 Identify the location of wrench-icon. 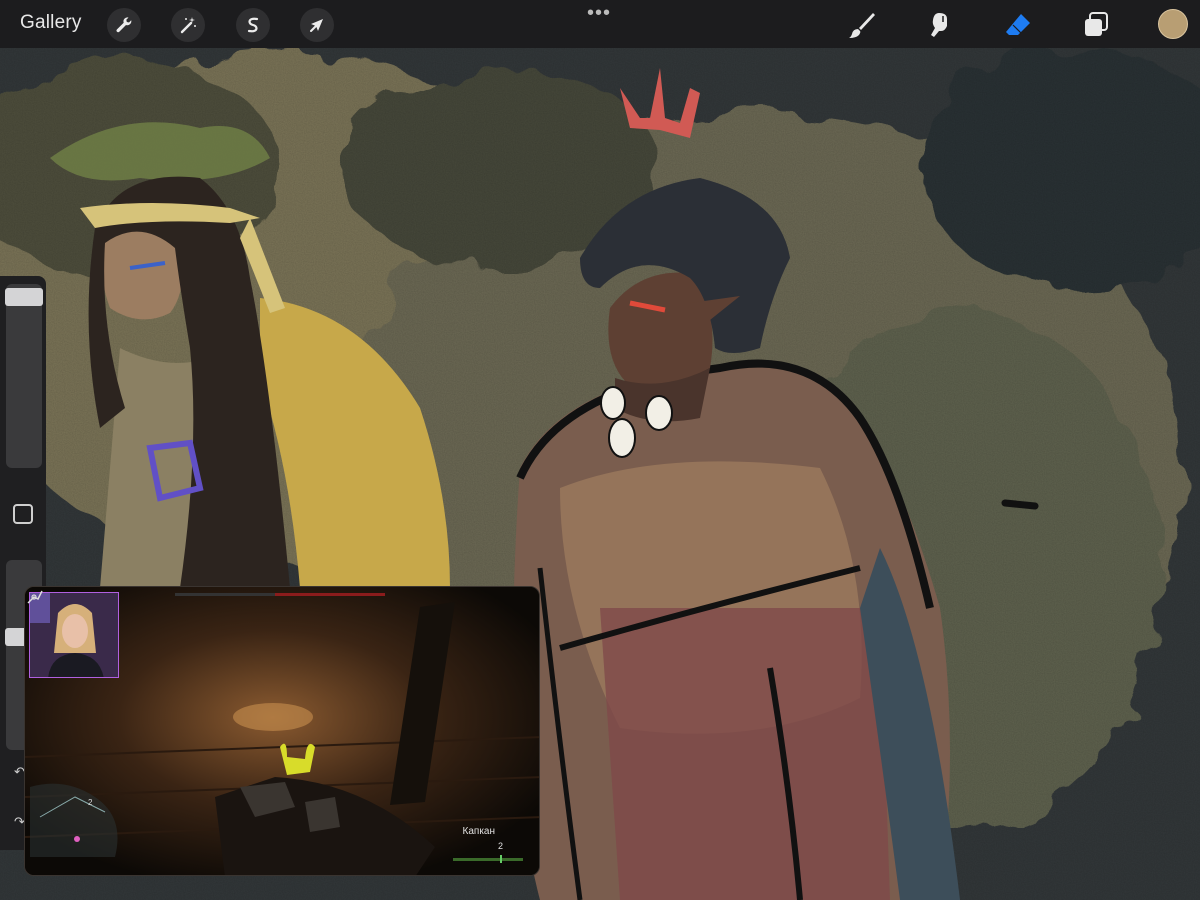
(124, 25).